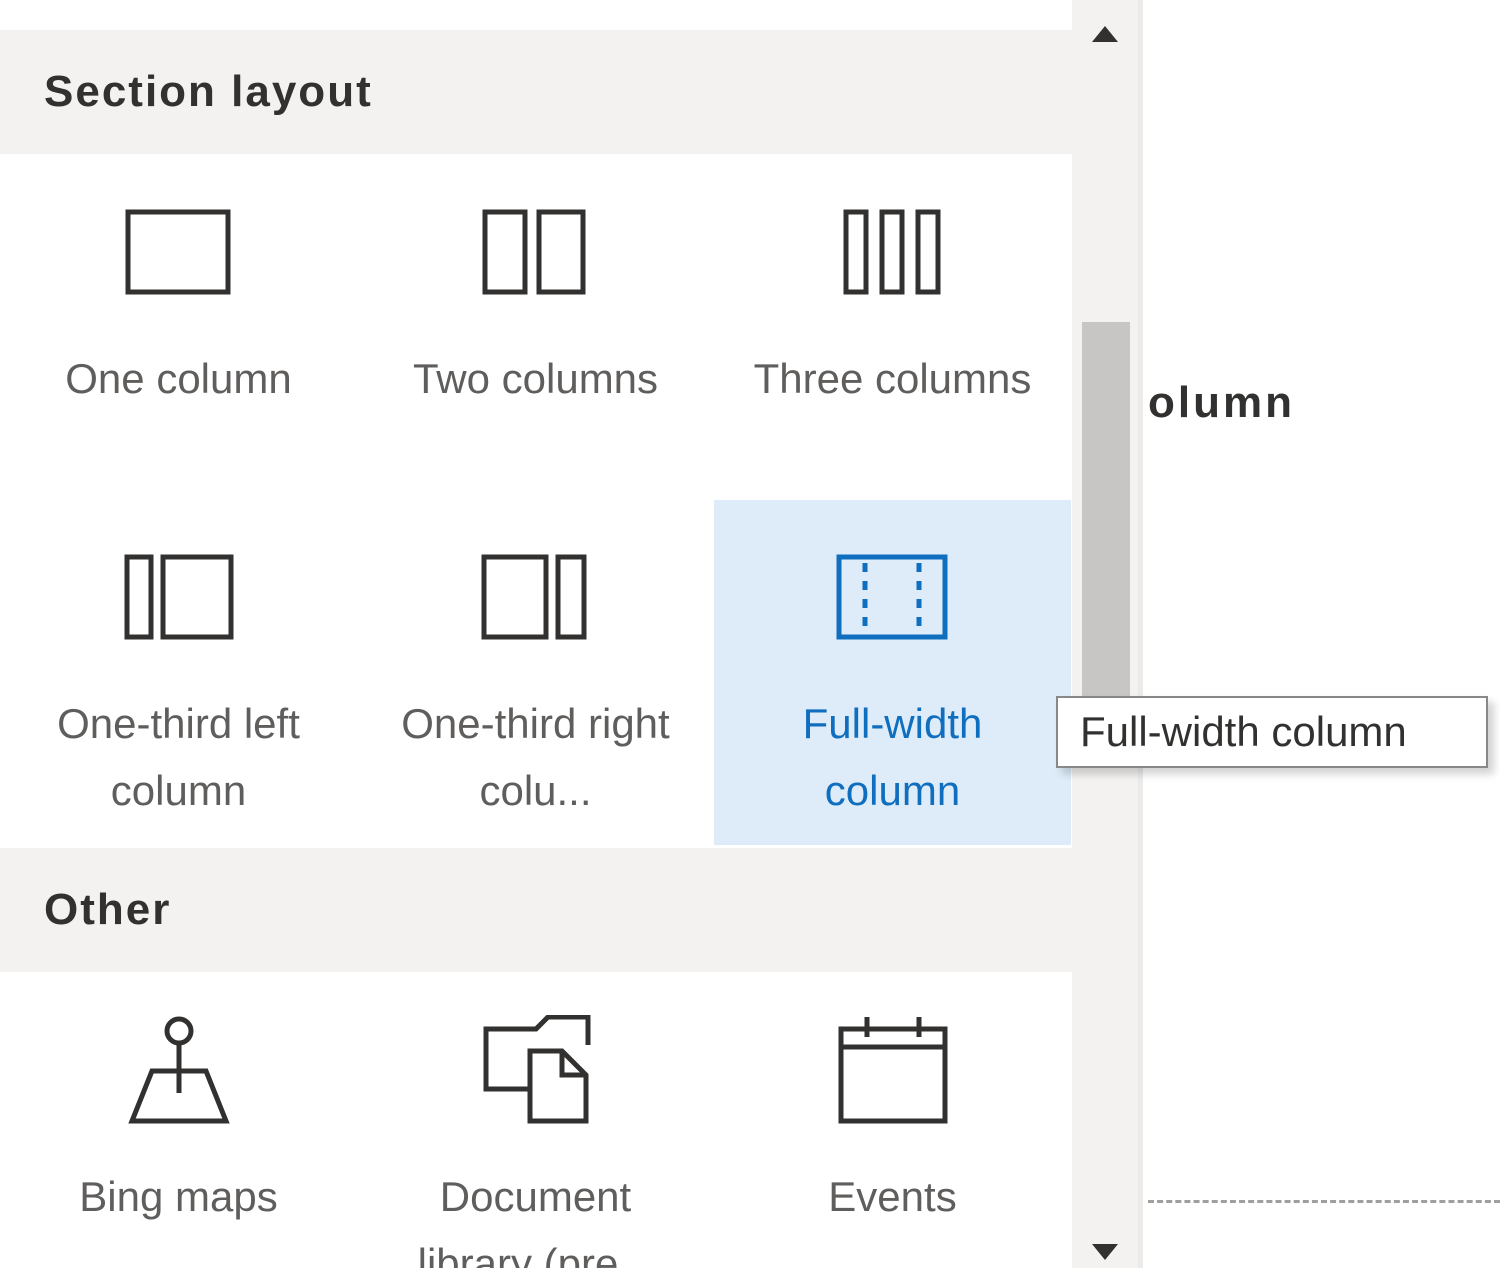  Describe the element at coordinates (1105, 35) in the screenshot. I see `scroll-up-arrow-icon` at that location.